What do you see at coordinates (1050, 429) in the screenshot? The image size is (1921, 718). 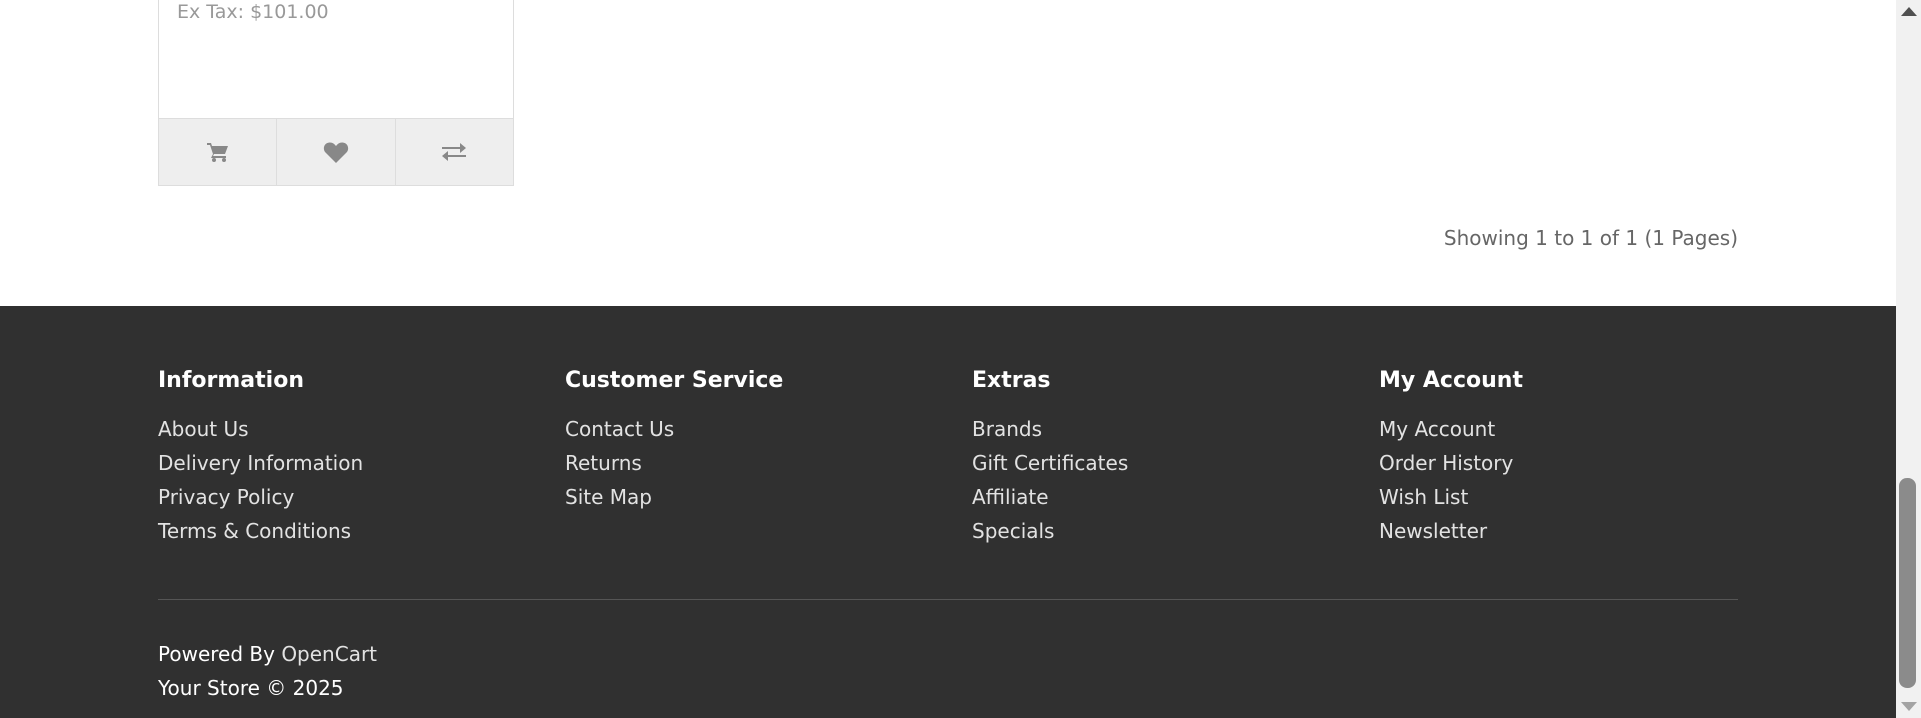 I see `footer-link-brands: Brands` at bounding box center [1050, 429].